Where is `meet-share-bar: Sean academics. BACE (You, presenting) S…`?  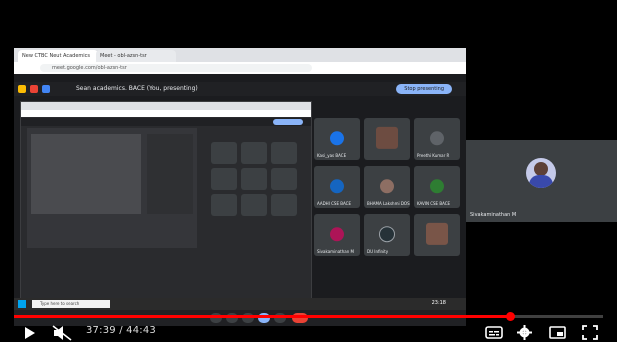 meet-share-bar: Sean academics. BACE (You, presenting) S… is located at coordinates (240, 89).